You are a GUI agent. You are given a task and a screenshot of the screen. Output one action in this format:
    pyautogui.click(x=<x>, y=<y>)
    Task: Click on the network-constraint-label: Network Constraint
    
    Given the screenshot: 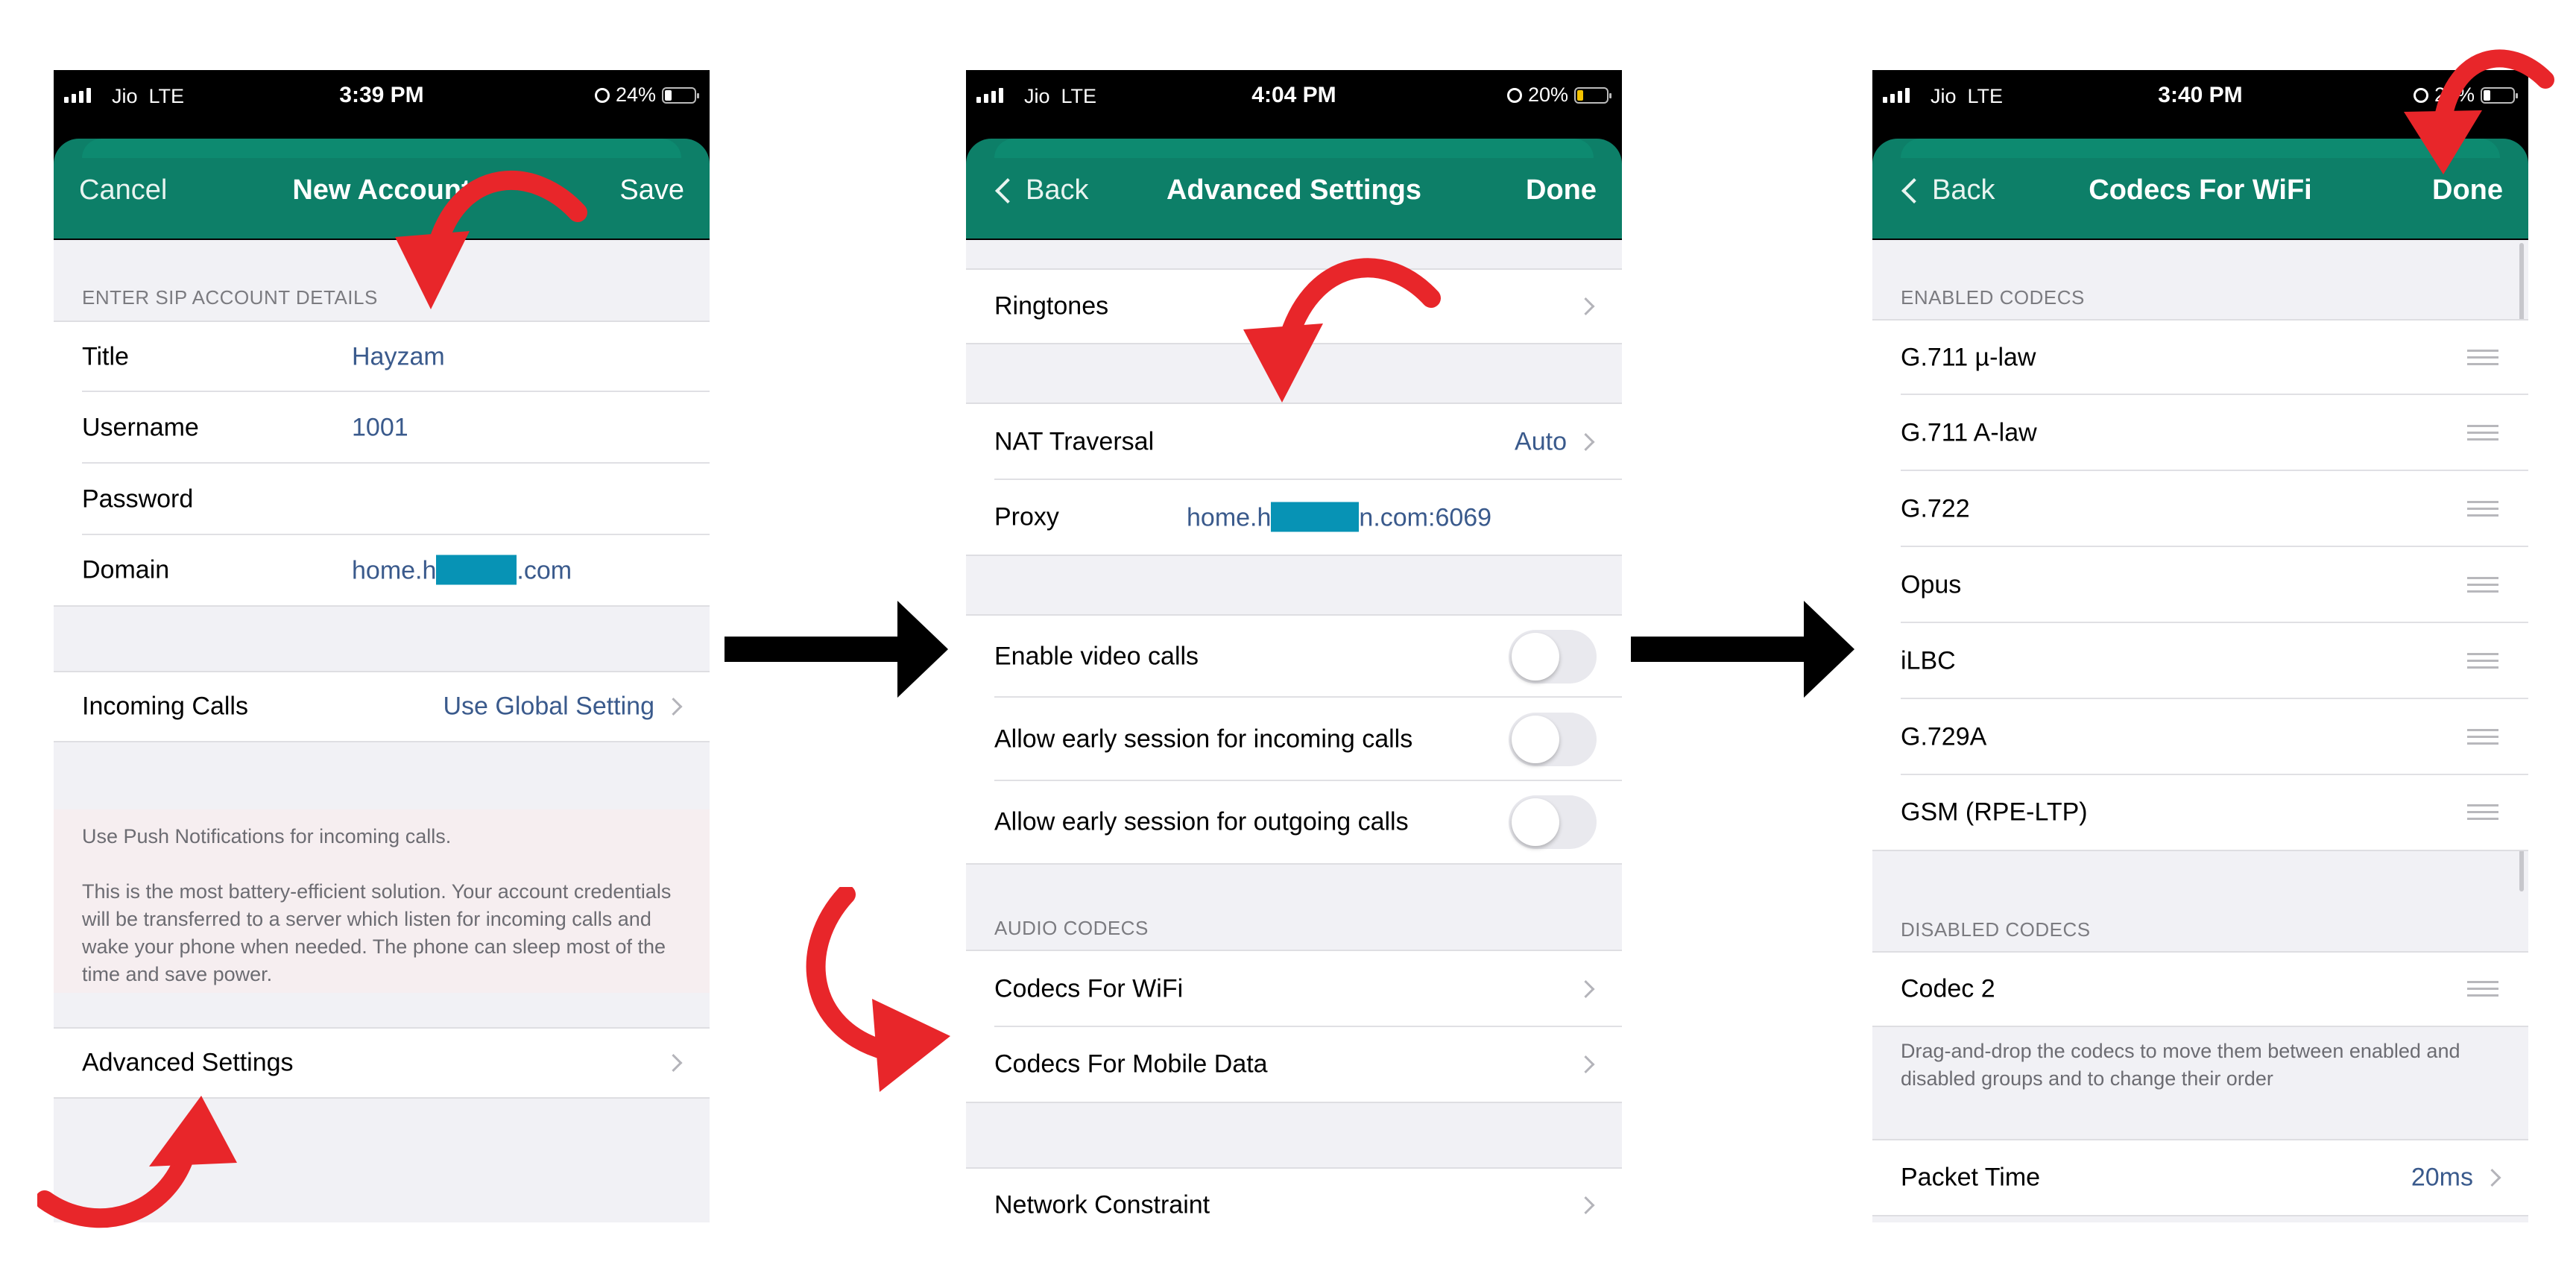 What is the action you would take?
    pyautogui.click(x=1102, y=1204)
    